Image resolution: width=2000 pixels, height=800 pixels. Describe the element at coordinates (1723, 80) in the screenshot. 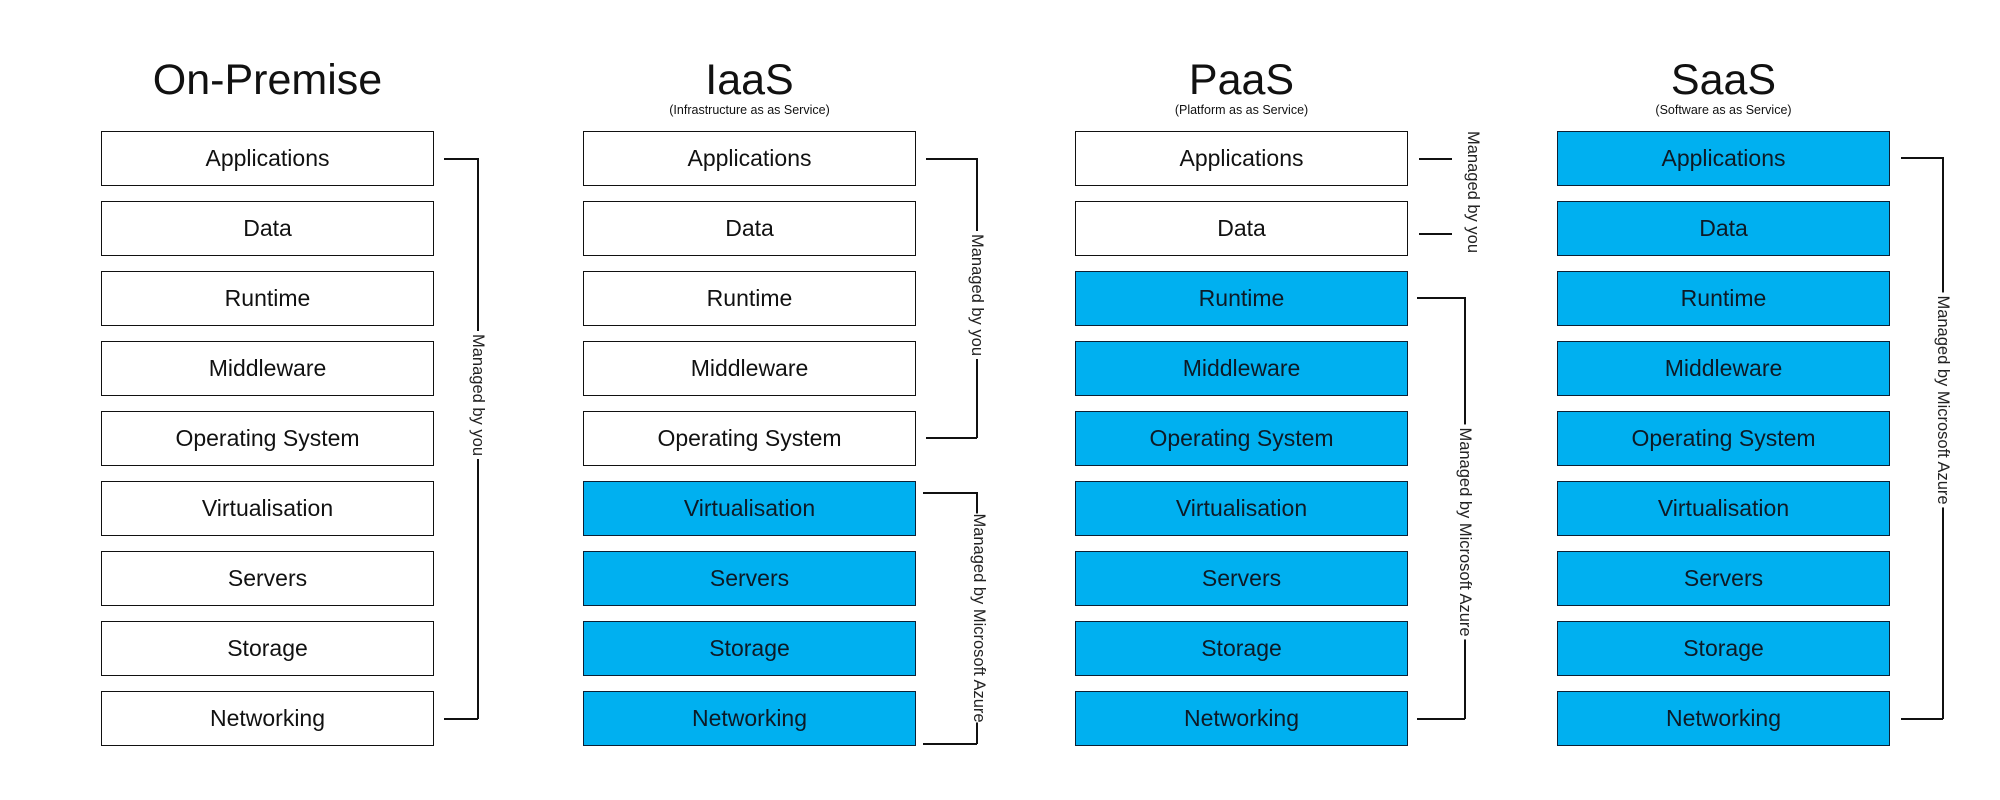

I see `column-title: SaaS` at that location.